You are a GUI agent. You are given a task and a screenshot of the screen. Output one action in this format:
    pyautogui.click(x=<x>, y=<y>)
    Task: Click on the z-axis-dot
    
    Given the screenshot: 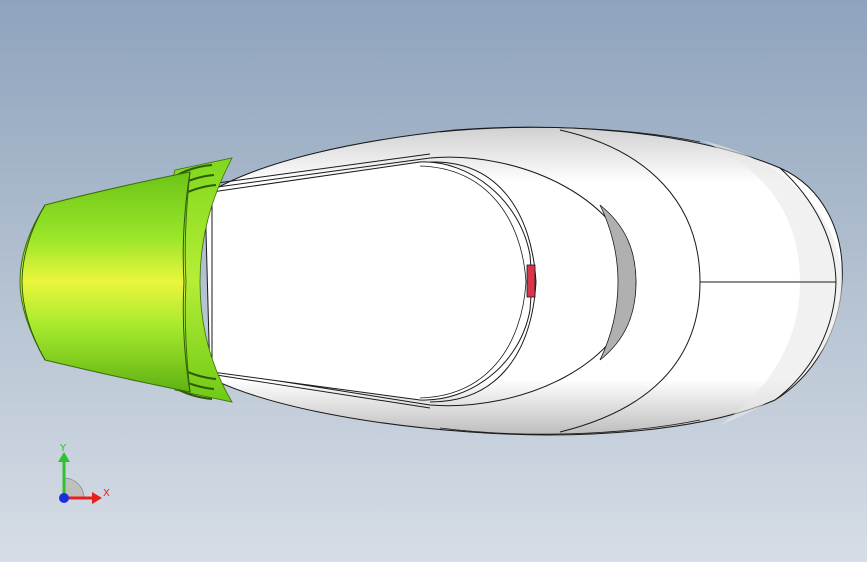 What is the action you would take?
    pyautogui.click(x=64, y=498)
    